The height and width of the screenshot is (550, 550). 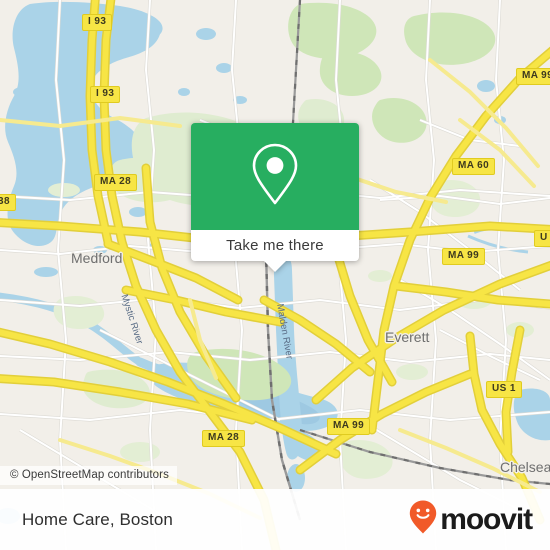 What do you see at coordinates (8, 202) in the screenshot?
I see `road-shield-38-left-edge: 38` at bounding box center [8, 202].